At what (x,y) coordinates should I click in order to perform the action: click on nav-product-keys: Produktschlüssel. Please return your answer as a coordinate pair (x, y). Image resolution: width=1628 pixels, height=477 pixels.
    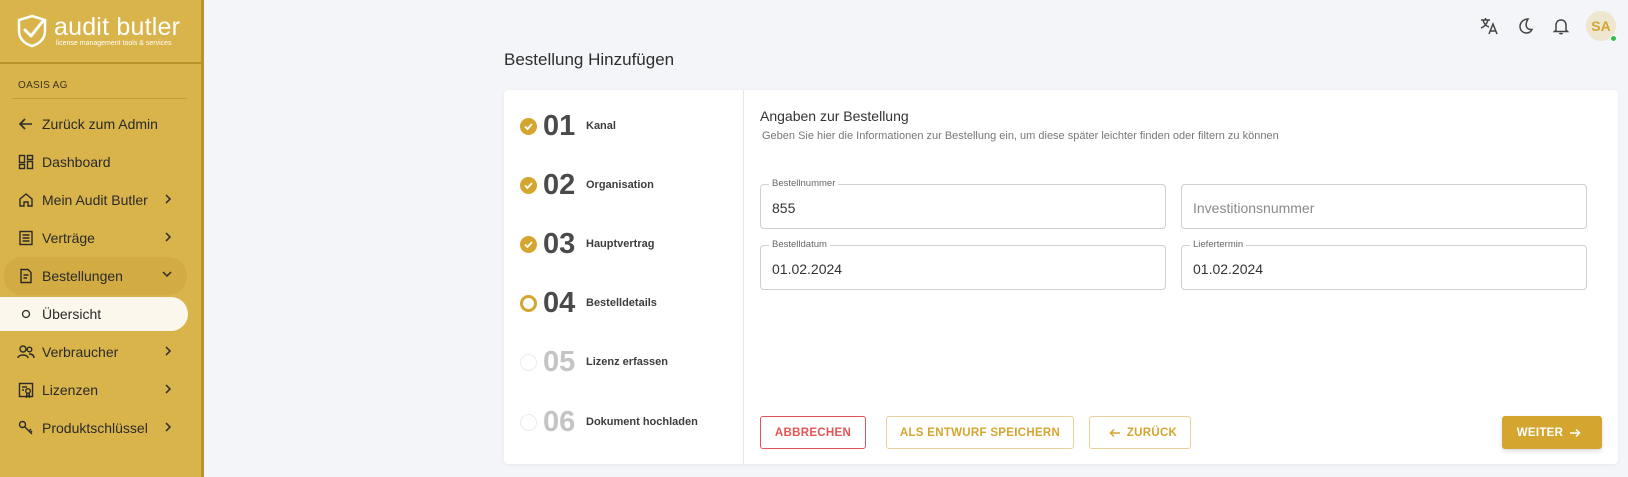
    Looking at the image, I should click on (100, 428).